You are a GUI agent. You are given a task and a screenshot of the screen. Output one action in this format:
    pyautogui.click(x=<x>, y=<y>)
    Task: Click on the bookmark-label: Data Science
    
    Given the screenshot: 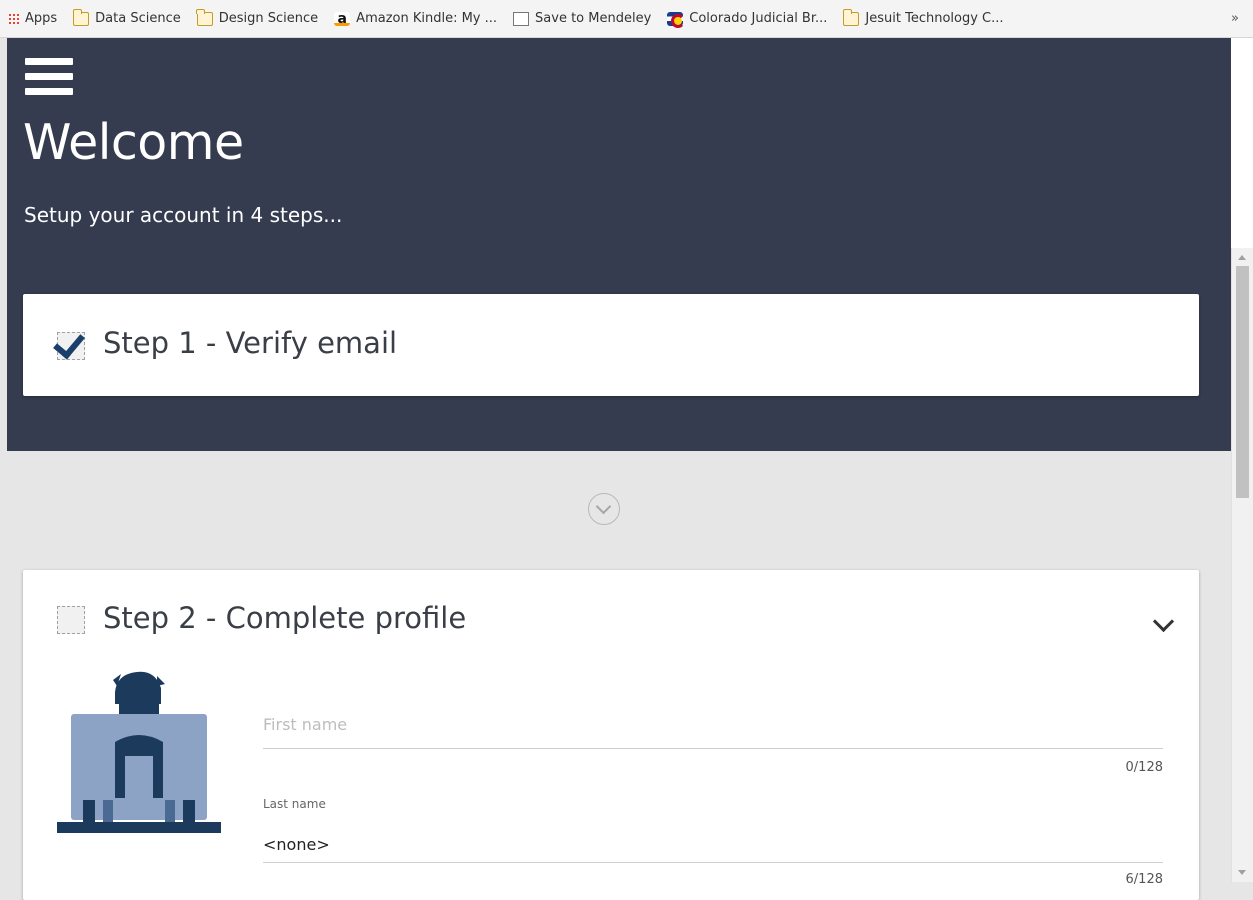 What is the action you would take?
    pyautogui.click(x=138, y=18)
    